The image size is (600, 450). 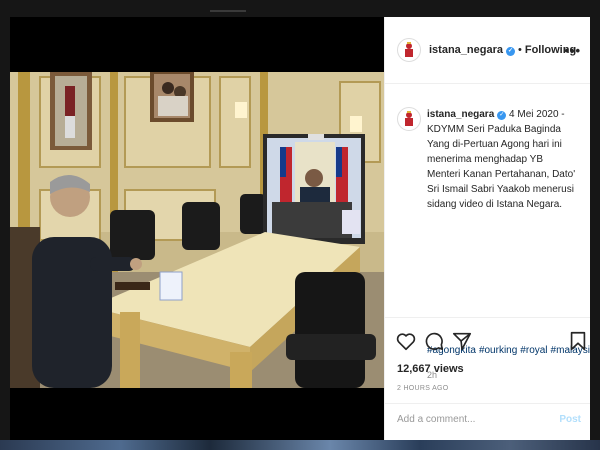 I want to click on comment-box: Add a comment... Post, so click(x=487, y=421).